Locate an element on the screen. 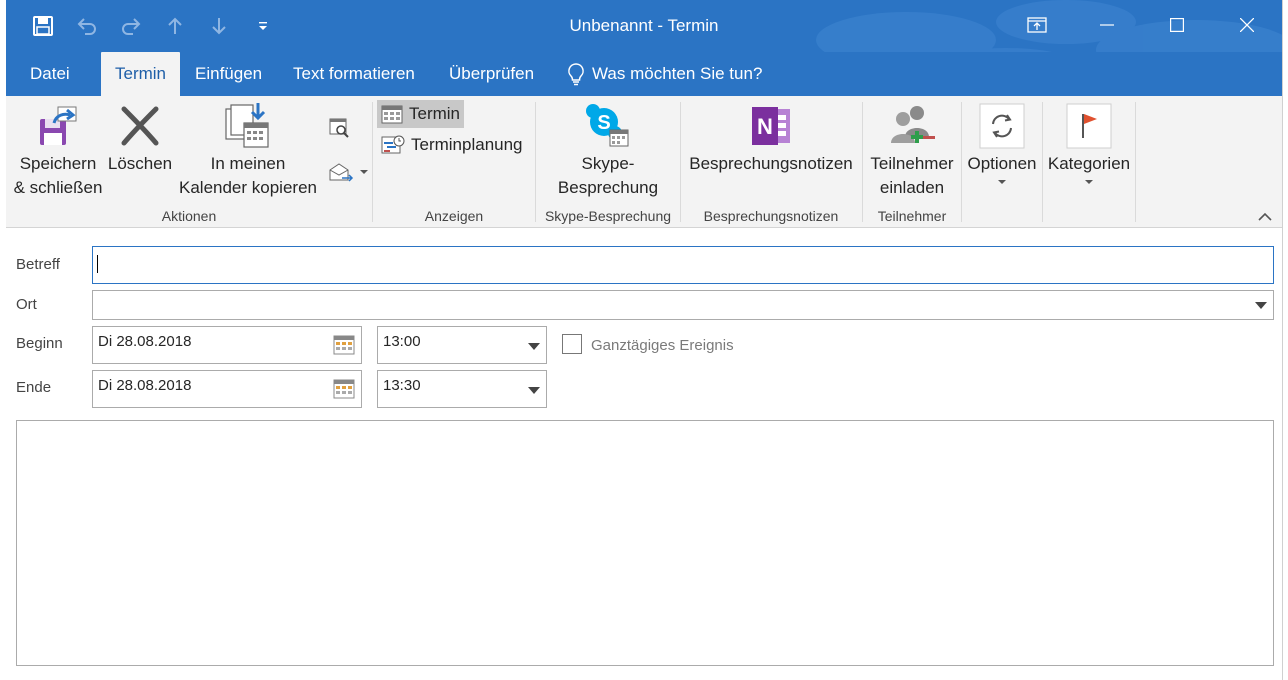 Image resolution: width=1288 pixels, height=680 pixels. location-dropdown-icon is located at coordinates (1261, 305).